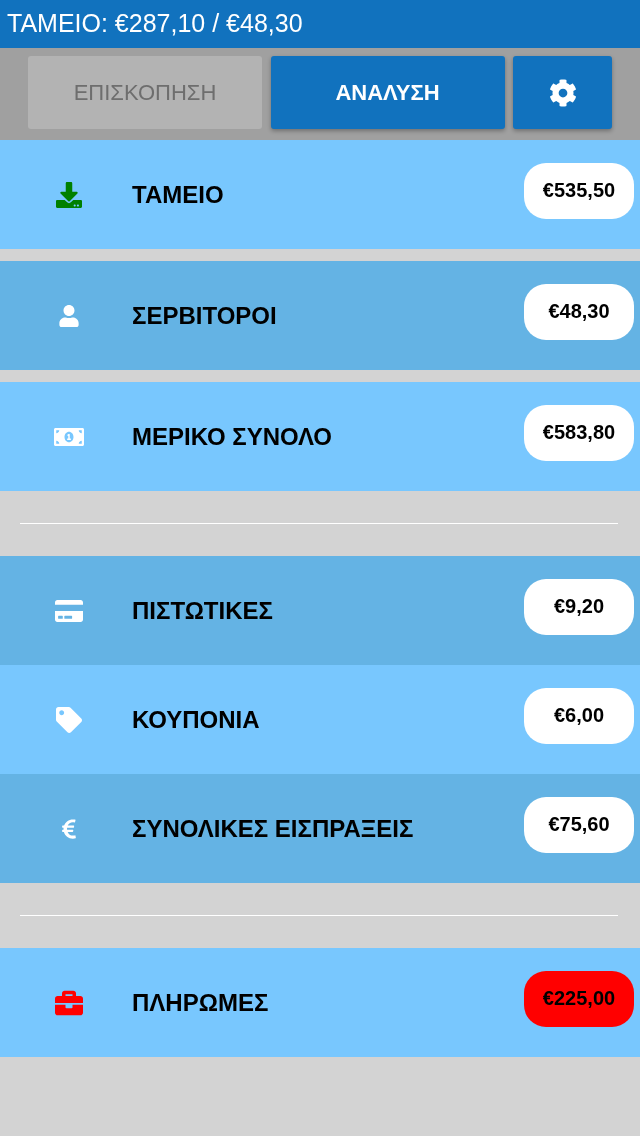 The height and width of the screenshot is (1136, 640). Describe the element at coordinates (579, 606) in the screenshot. I see `amount-badge: €9,20` at that location.